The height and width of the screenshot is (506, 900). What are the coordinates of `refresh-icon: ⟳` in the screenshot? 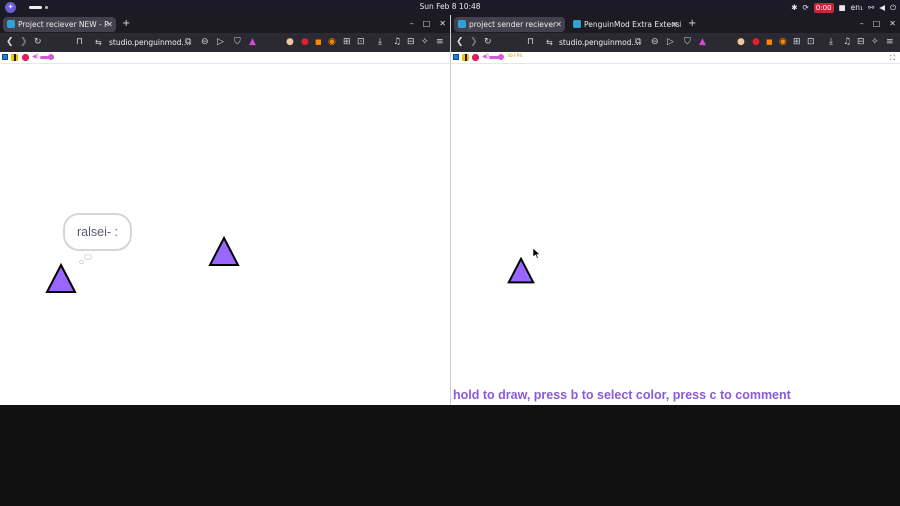 It's located at (805, 7).